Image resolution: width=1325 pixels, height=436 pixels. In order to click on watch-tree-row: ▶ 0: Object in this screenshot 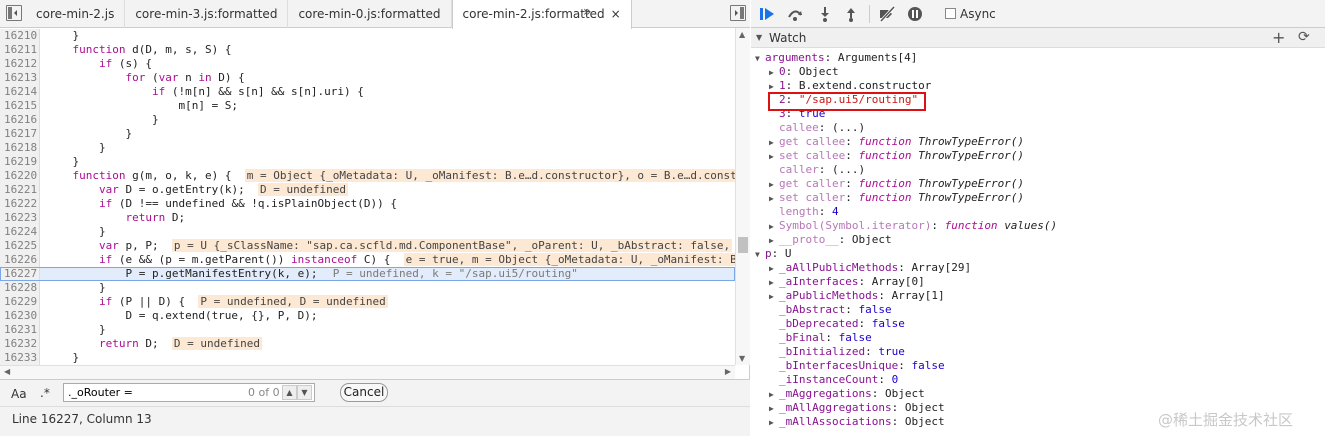, I will do `click(804, 72)`.